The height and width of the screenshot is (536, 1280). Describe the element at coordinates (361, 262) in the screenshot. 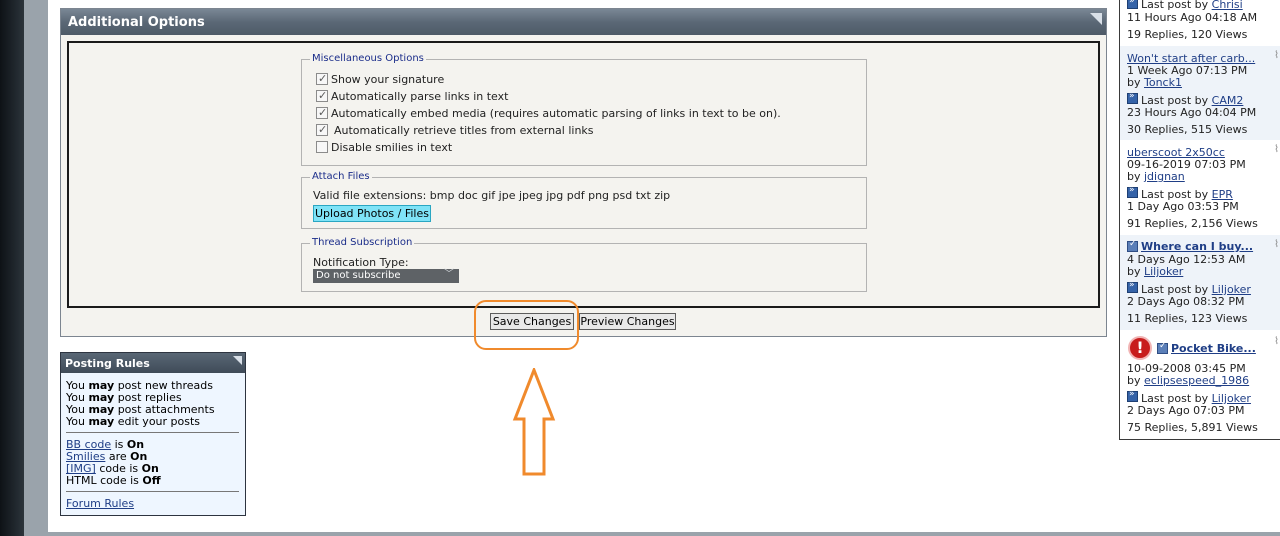

I see `notification-type-label: Notification Type:` at that location.